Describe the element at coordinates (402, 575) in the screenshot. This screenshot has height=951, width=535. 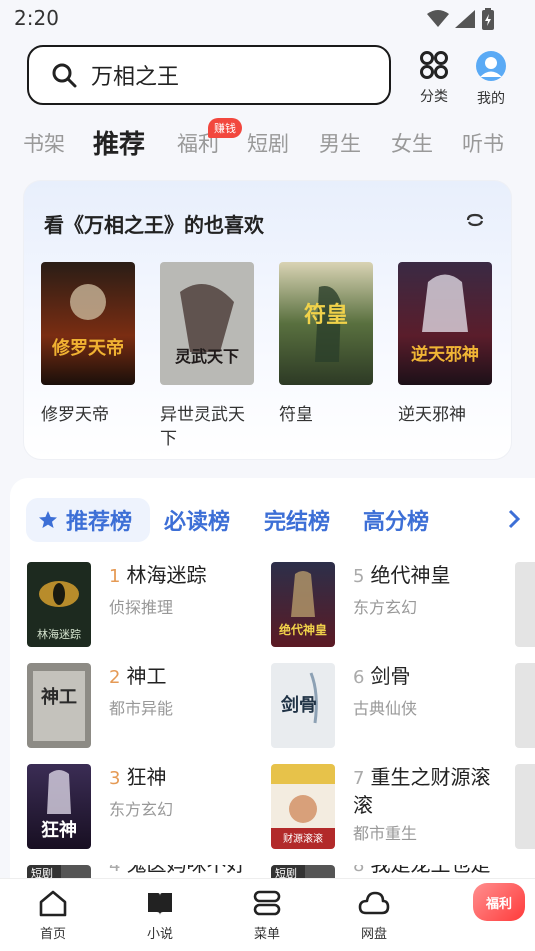
I see `ranking-title: 5 绝代神皇` at that location.